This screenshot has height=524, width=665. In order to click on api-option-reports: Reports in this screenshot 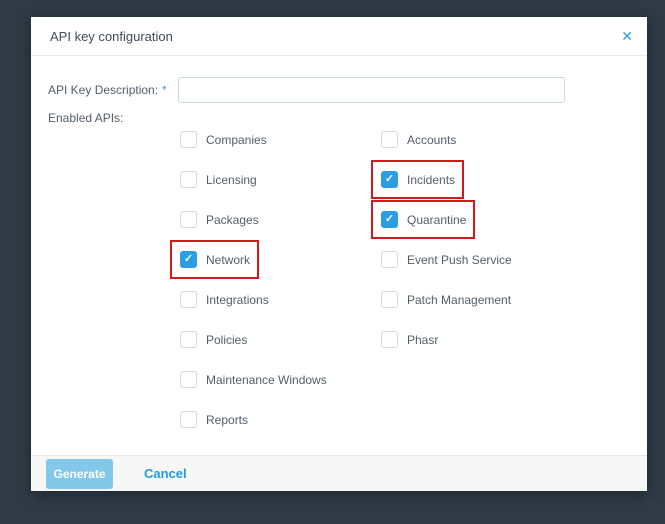, I will do `click(214, 419)`.